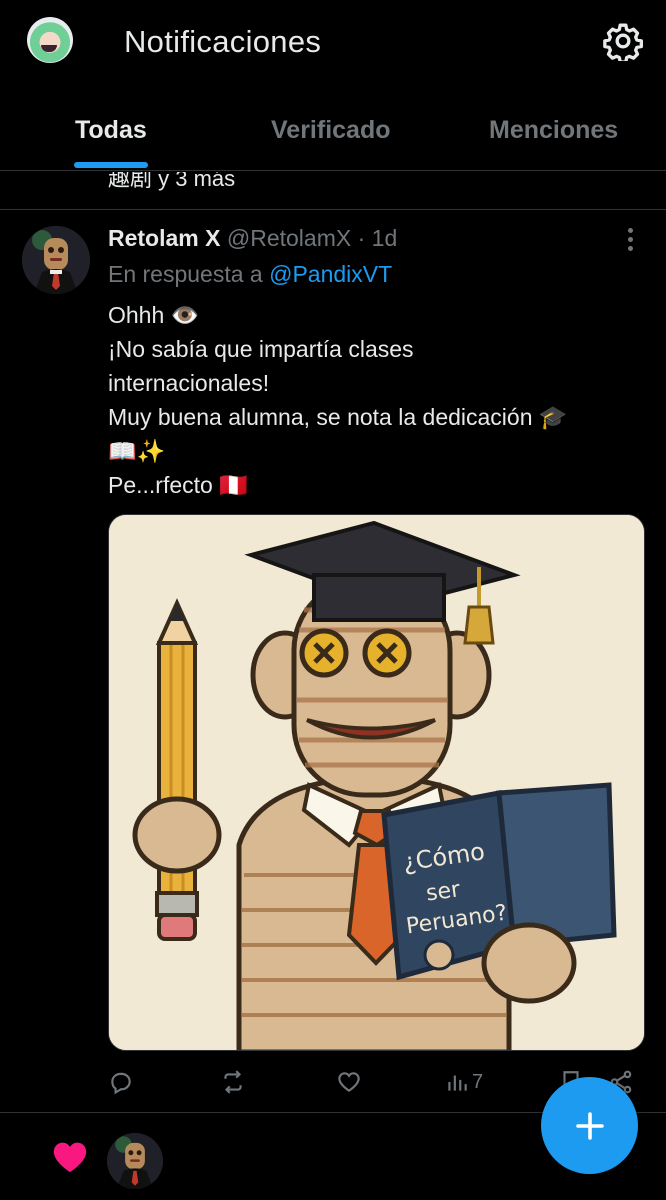 Image resolution: width=666 pixels, height=1200 pixels. What do you see at coordinates (111, 130) in the screenshot?
I see `tab-todas: Todas` at bounding box center [111, 130].